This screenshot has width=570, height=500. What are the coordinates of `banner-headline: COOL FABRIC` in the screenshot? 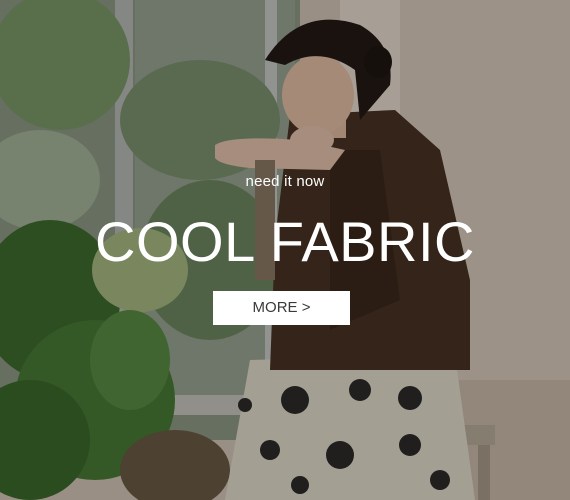 It's located at (285, 241).